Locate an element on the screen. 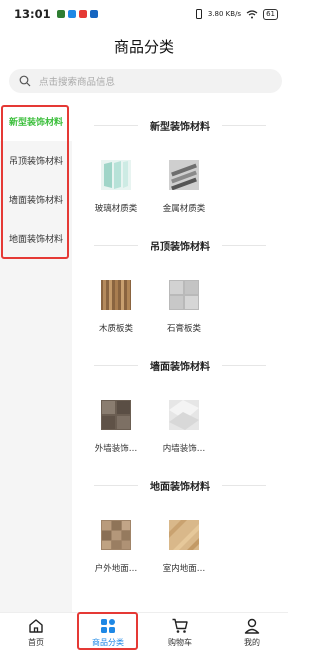 This screenshot has height=652, width=320. glass-material-image is located at coordinates (116, 175).